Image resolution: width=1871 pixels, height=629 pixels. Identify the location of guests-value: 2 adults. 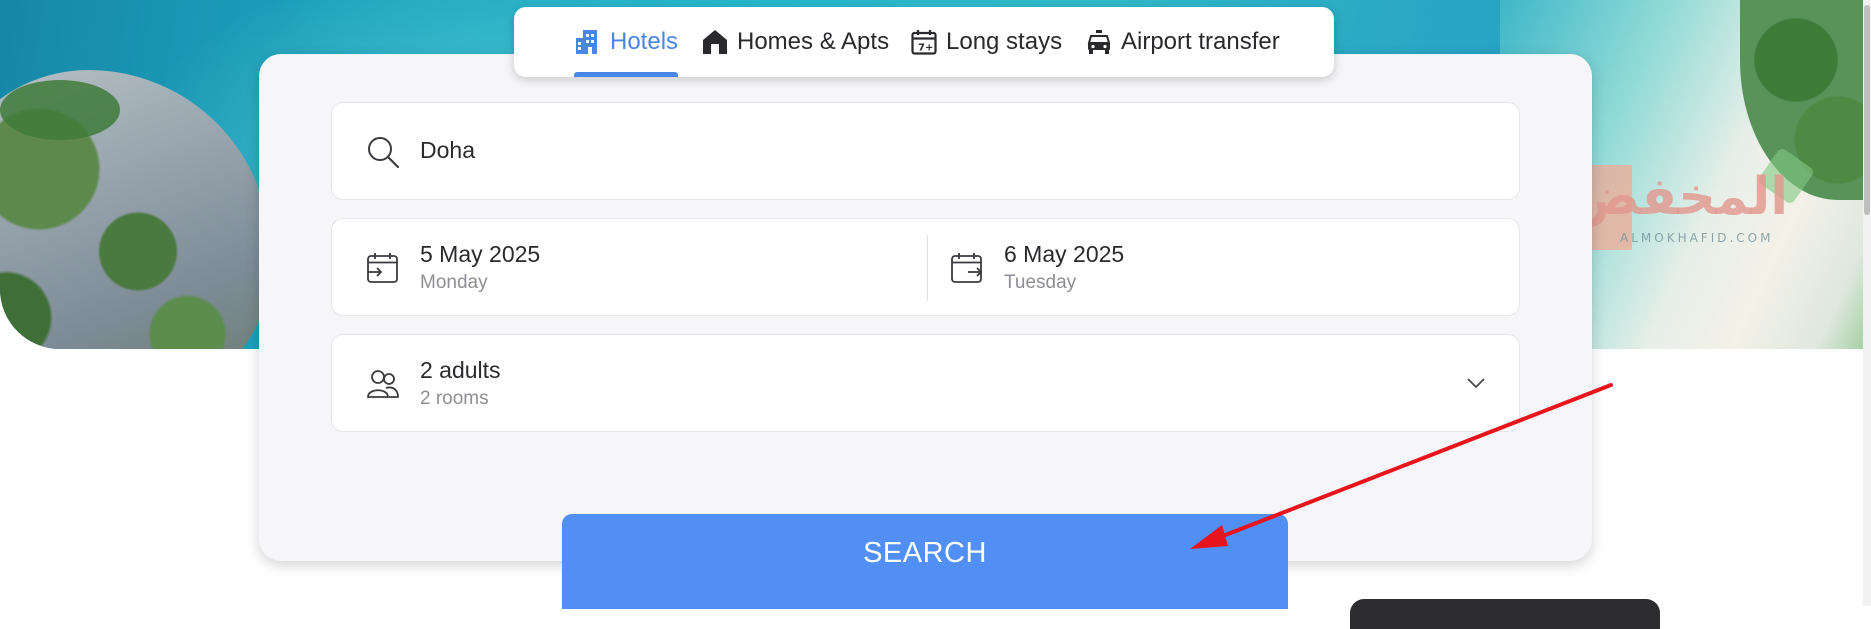
(460, 370).